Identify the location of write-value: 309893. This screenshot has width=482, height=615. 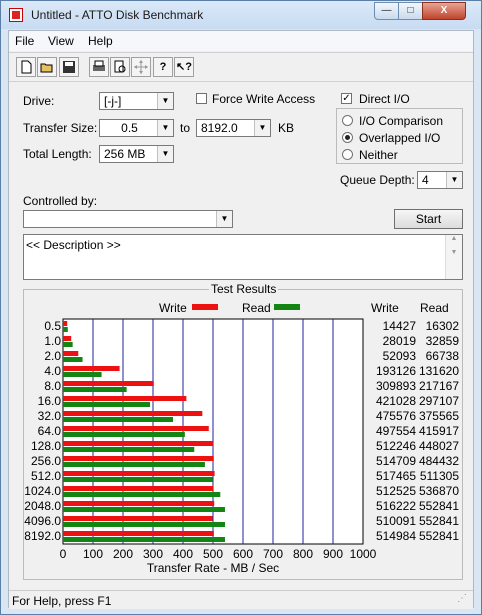
(396, 386).